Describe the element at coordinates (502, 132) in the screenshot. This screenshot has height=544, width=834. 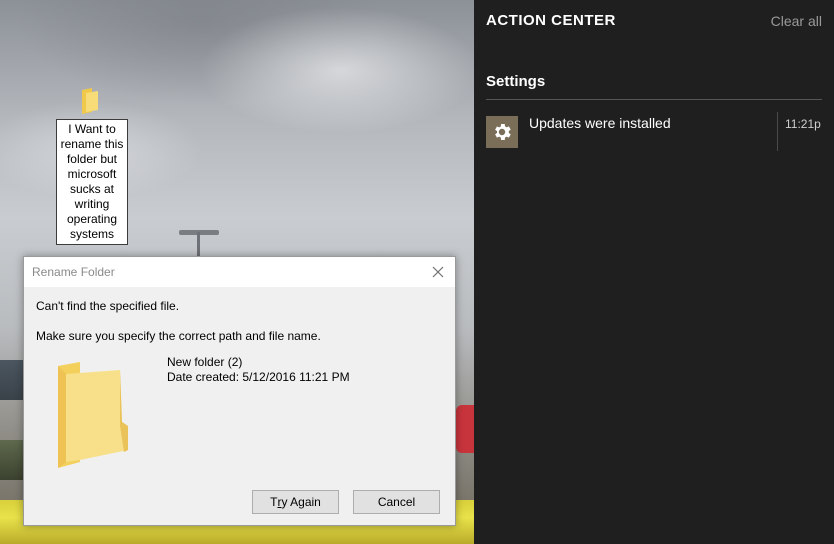
I see `gear-icon` at that location.